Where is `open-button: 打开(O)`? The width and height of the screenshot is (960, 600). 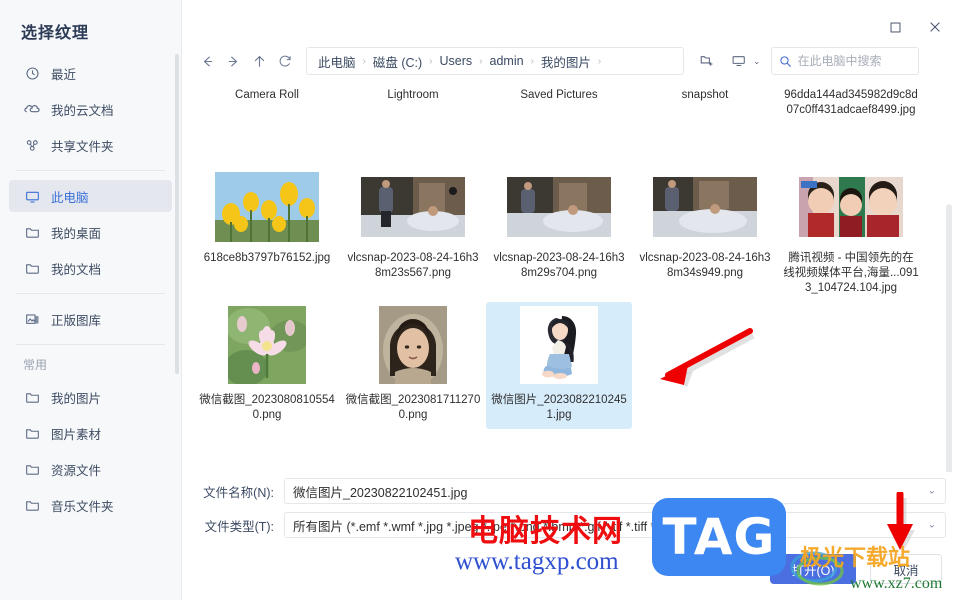
open-button: 打开(O) is located at coordinates (813, 569).